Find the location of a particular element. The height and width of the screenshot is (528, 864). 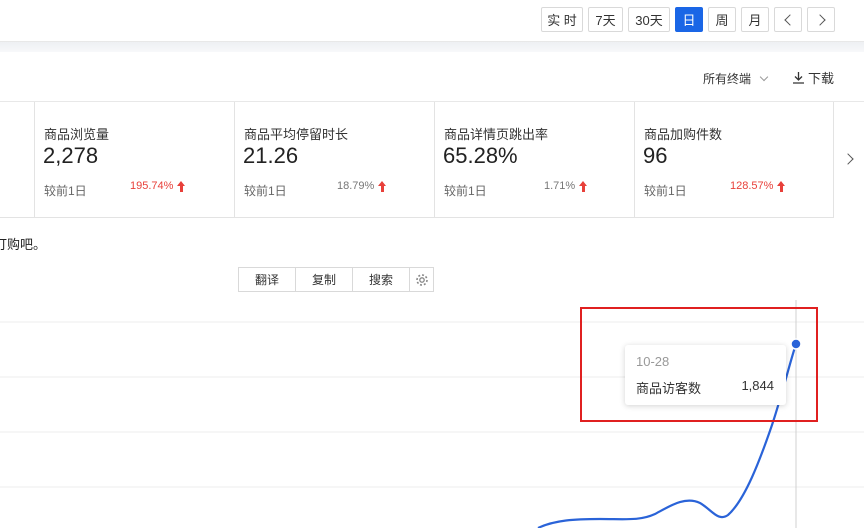

metric-change: 128.57% is located at coordinates (758, 186).